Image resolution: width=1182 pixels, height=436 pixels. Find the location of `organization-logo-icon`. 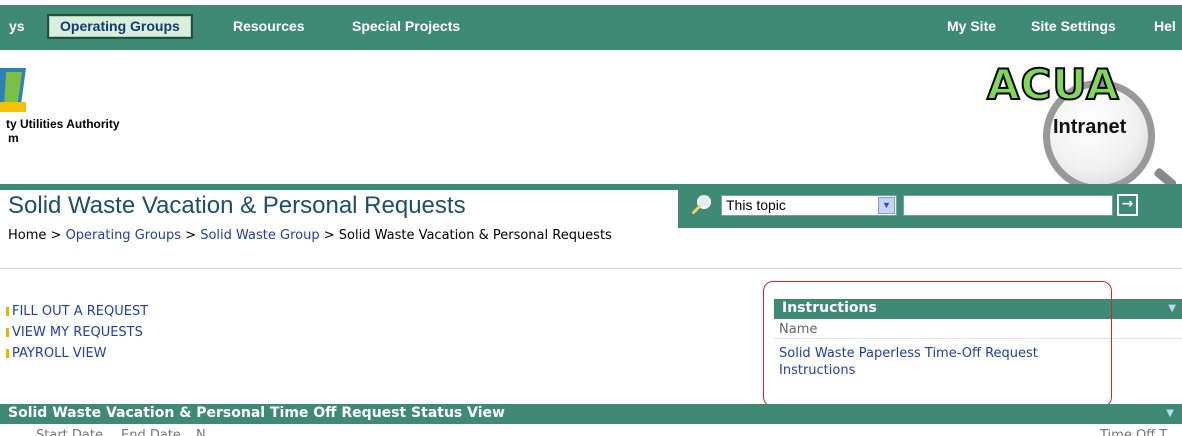

organization-logo-icon is located at coordinates (13, 90).